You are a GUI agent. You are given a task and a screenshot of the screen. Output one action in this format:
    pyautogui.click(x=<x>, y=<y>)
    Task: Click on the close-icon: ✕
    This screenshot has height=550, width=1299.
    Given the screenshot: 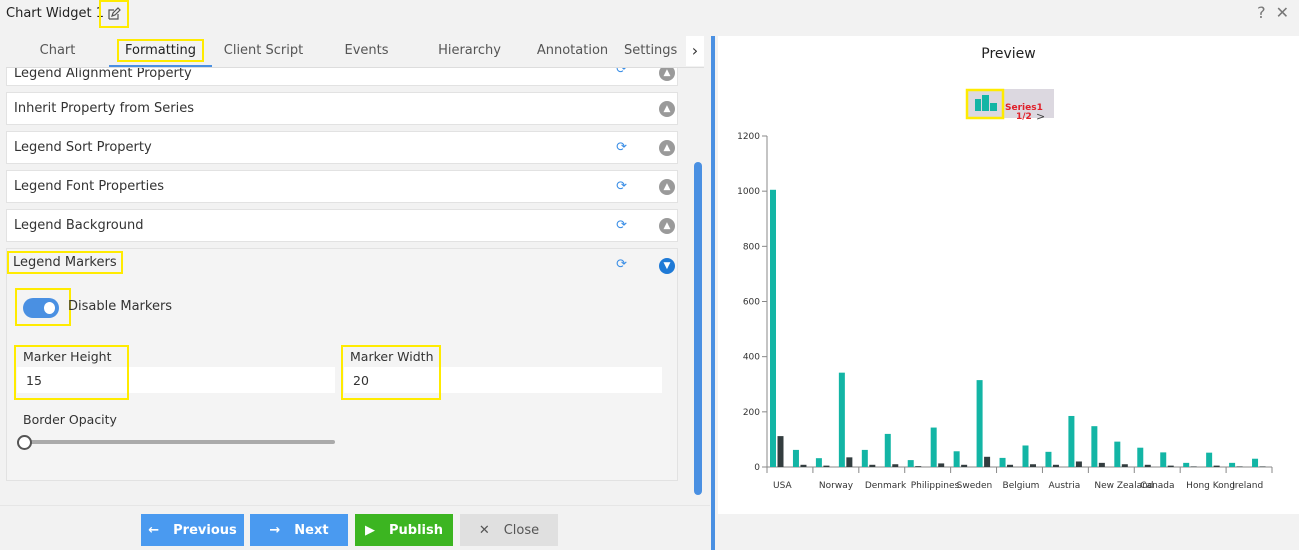 What is the action you would take?
    pyautogui.click(x=484, y=530)
    